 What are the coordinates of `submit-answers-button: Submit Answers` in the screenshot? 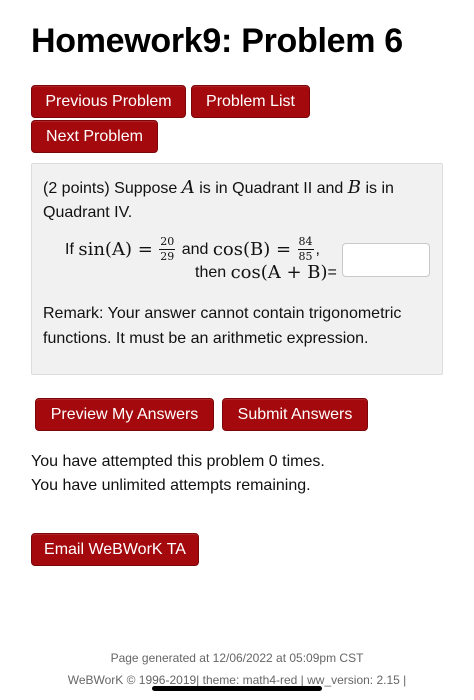 It's located at (295, 414).